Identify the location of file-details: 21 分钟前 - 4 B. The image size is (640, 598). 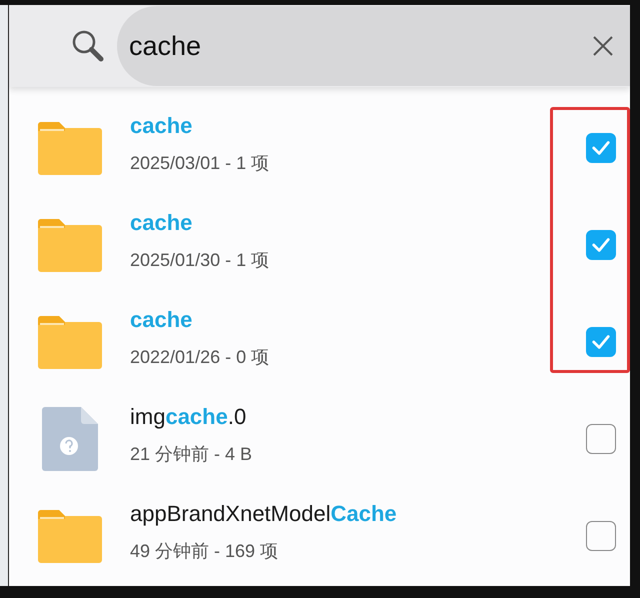
(192, 454).